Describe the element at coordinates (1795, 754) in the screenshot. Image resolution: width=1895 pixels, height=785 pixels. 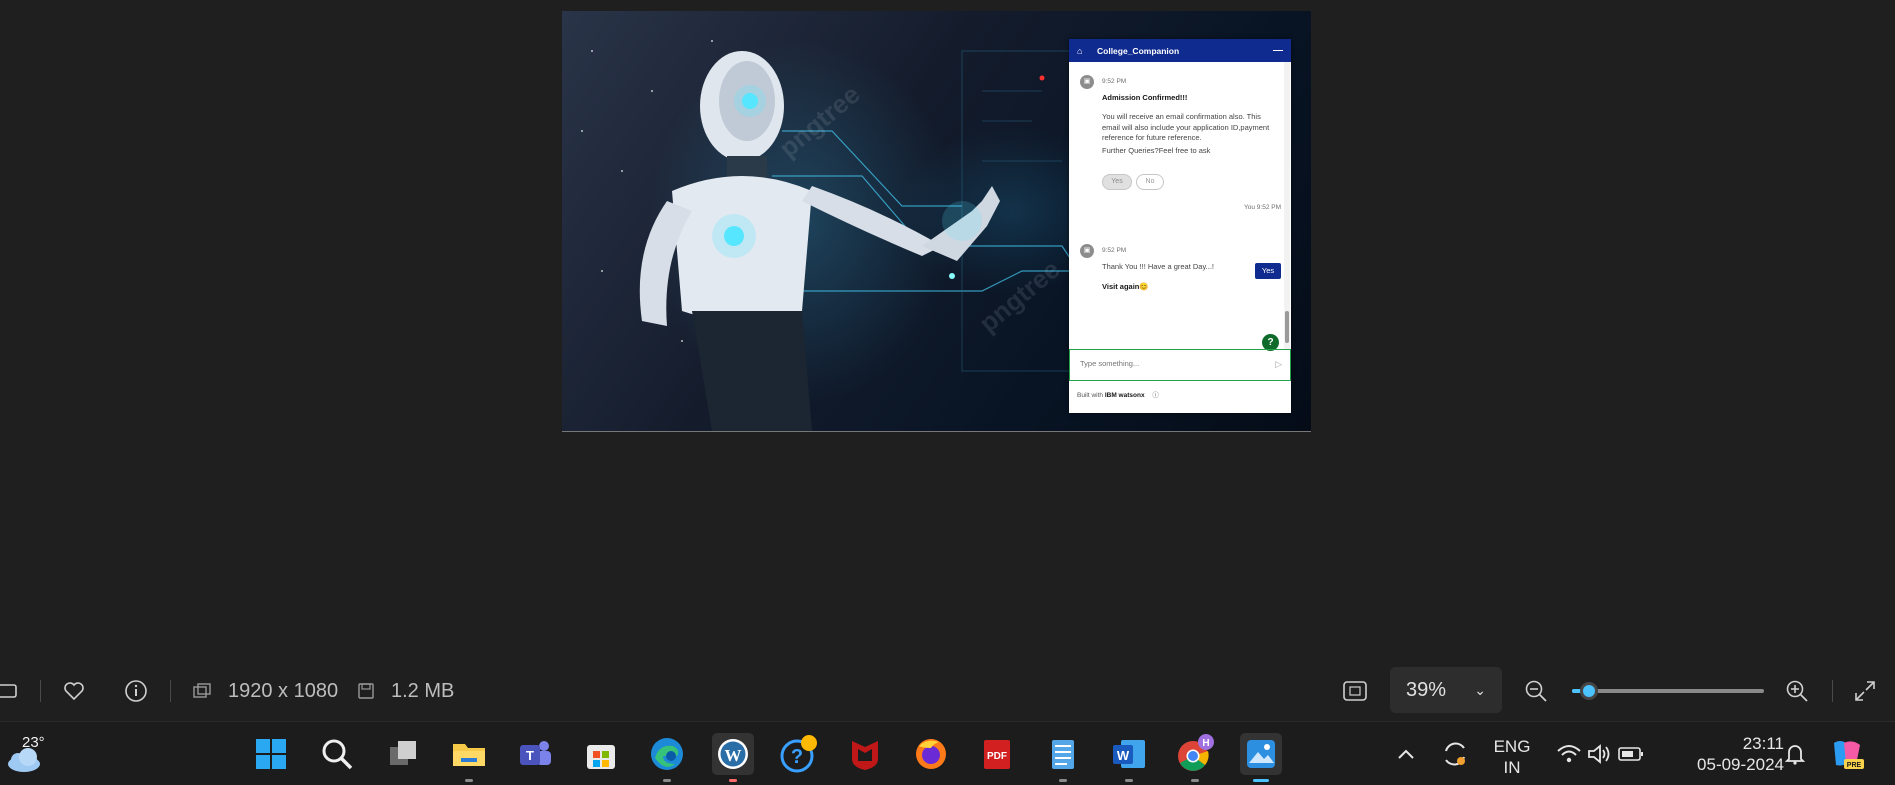
I see `notification-bell-icon` at that location.